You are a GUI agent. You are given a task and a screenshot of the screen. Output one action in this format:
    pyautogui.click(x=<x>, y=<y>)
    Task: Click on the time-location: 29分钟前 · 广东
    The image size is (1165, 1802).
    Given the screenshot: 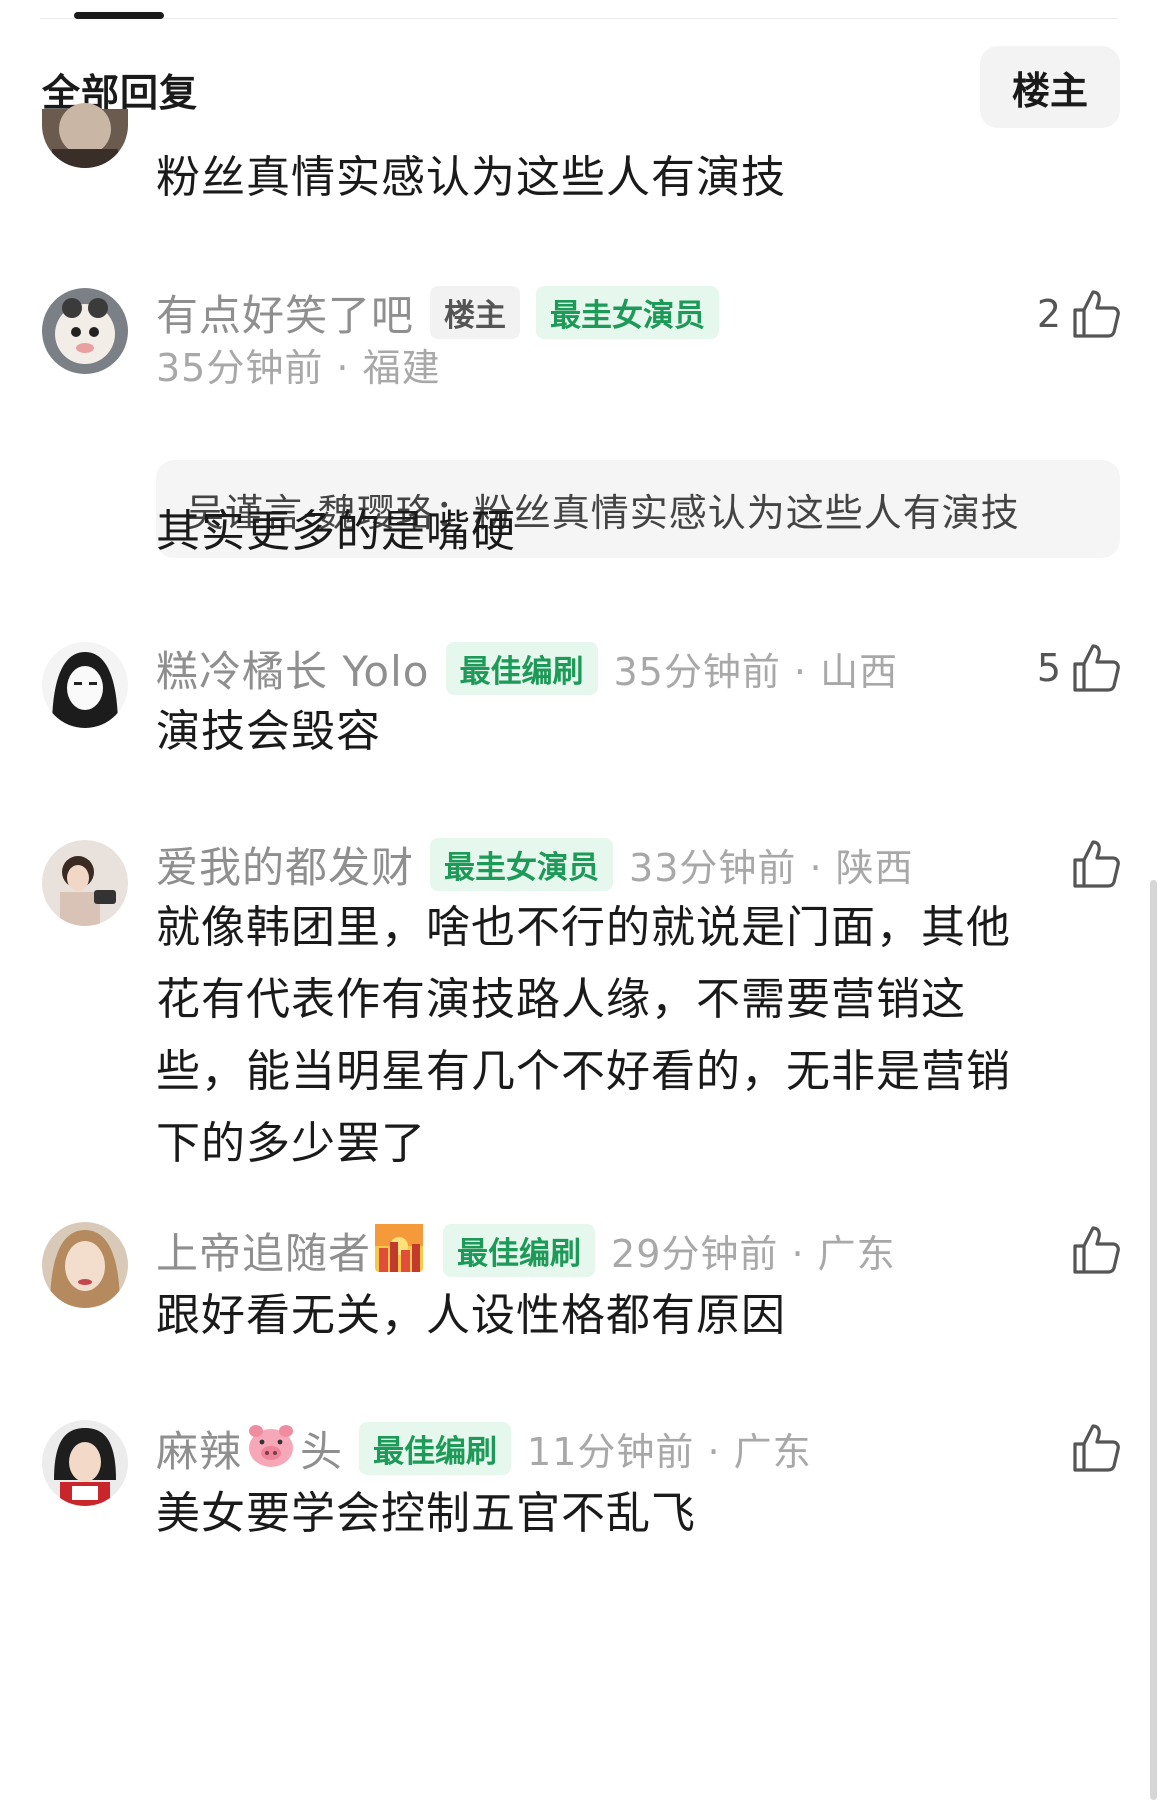 What is the action you would take?
    pyautogui.click(x=753, y=1253)
    